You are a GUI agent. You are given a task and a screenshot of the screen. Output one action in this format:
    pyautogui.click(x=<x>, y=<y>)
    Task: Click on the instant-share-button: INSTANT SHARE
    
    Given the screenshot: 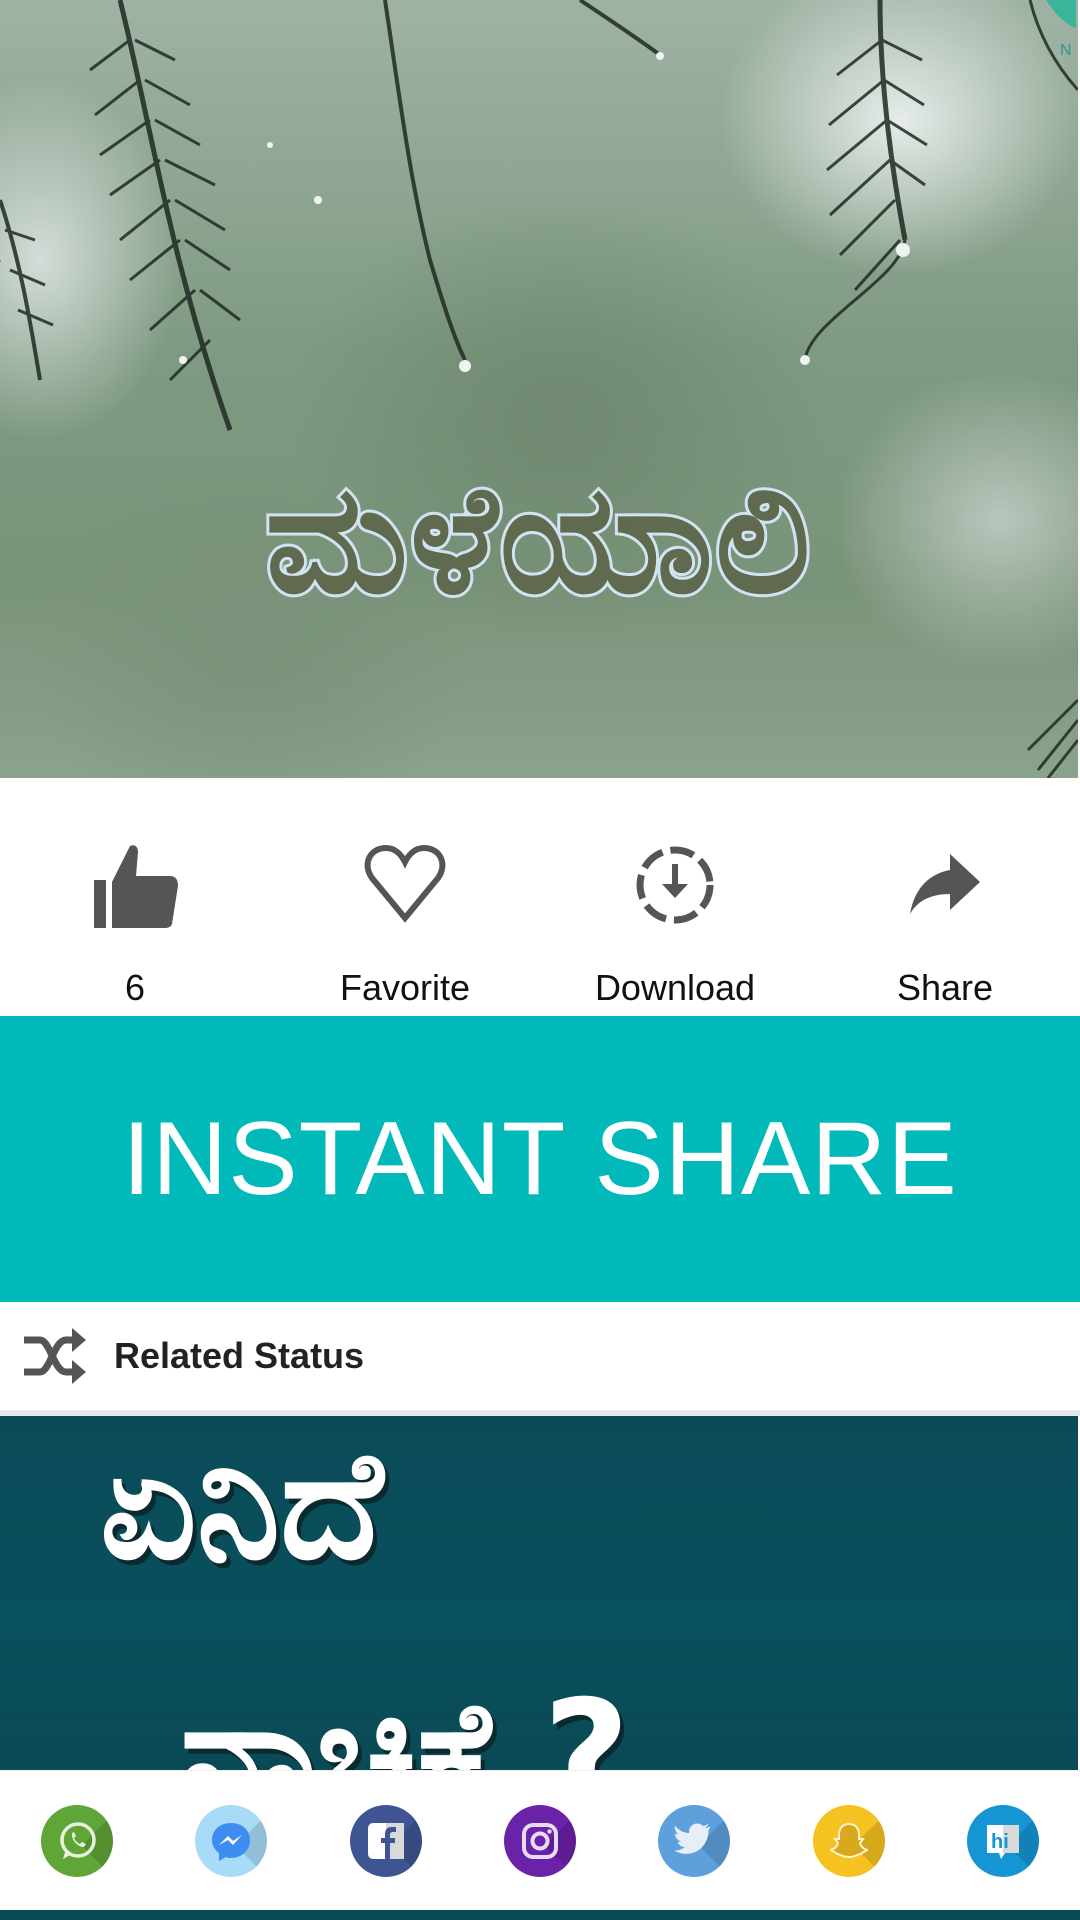 What is the action you would take?
    pyautogui.click(x=540, y=1159)
    